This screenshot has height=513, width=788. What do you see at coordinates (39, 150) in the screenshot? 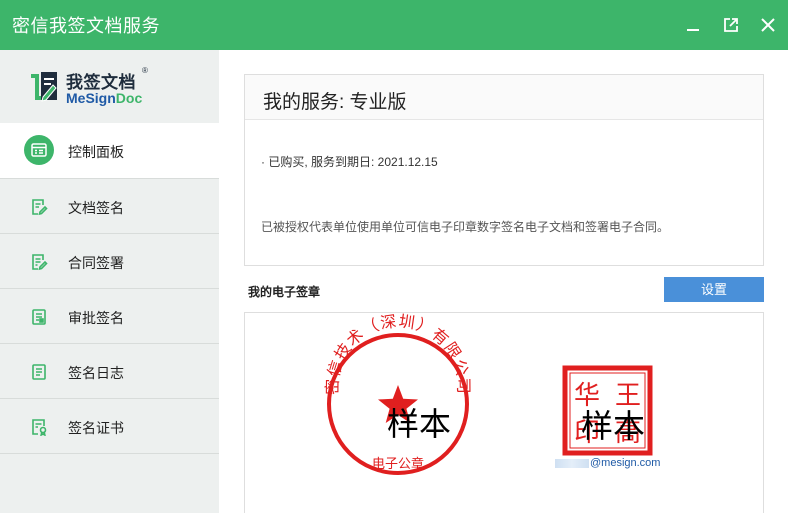
I see `dashboard-icon` at bounding box center [39, 150].